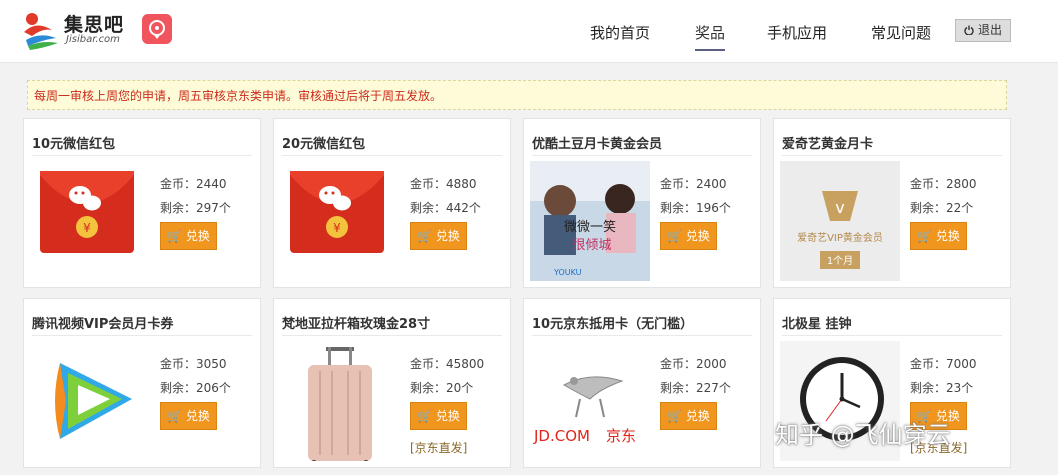  Describe the element at coordinates (621, 436) in the screenshot. I see `svg-text: 京东` at that location.